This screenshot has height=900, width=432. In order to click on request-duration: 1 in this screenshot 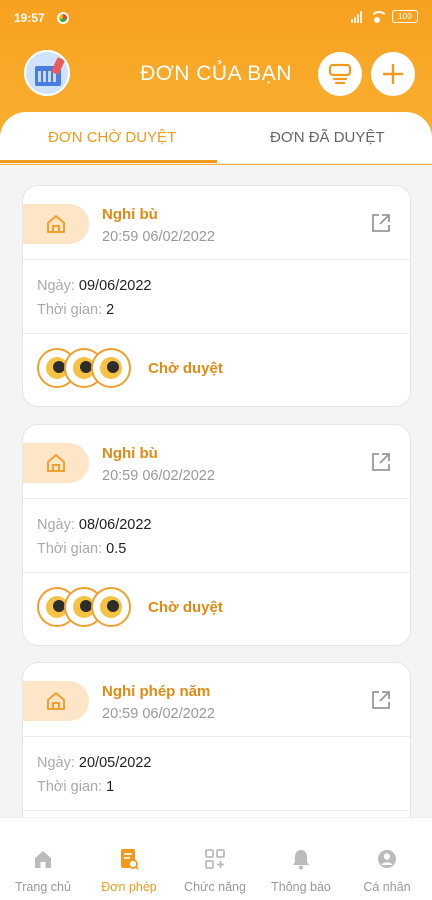, I will do `click(110, 787)`.